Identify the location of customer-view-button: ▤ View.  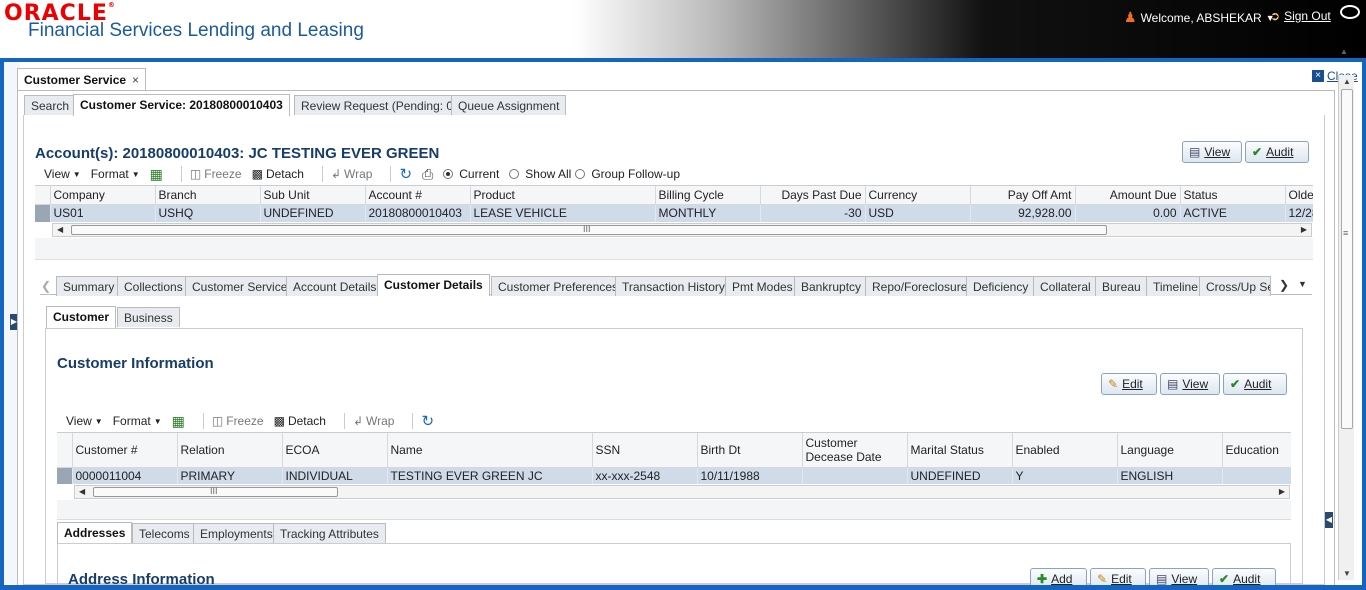
(1190, 384).